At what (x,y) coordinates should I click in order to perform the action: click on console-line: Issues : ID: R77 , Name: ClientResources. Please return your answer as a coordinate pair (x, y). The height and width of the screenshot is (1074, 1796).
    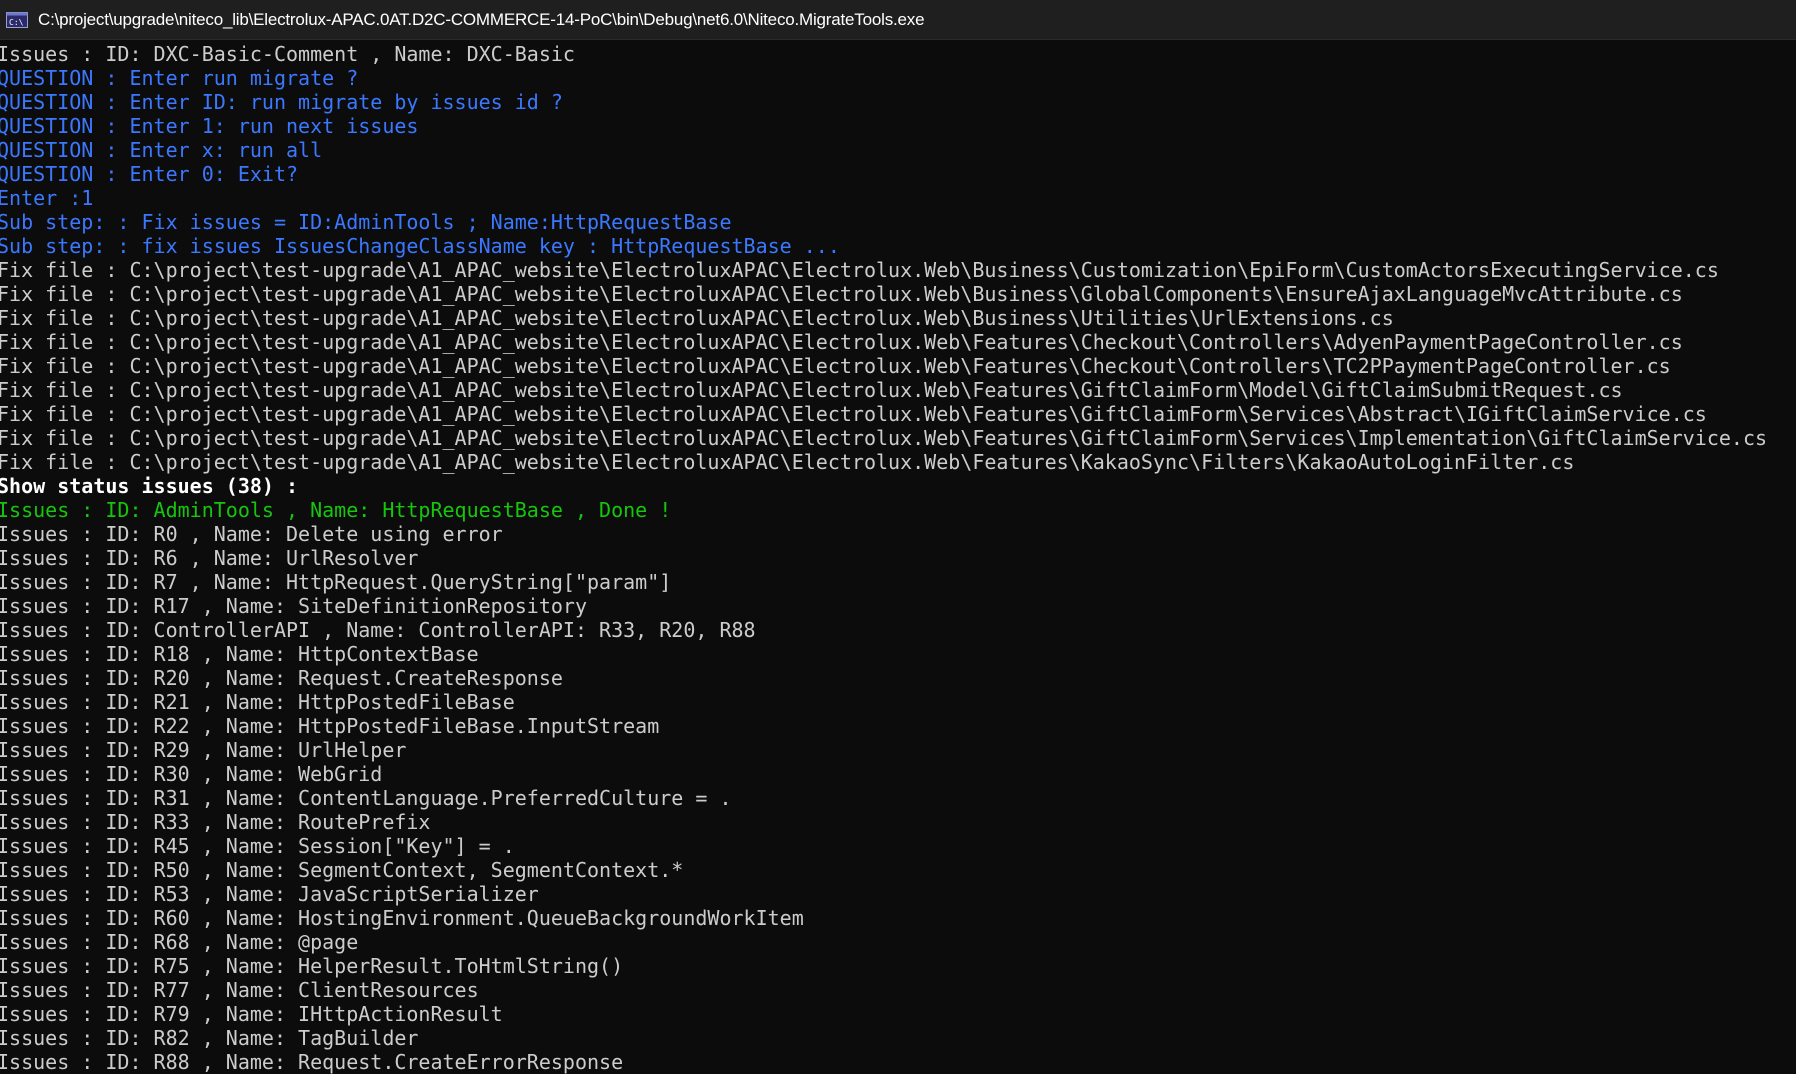
    Looking at the image, I should click on (239, 990).